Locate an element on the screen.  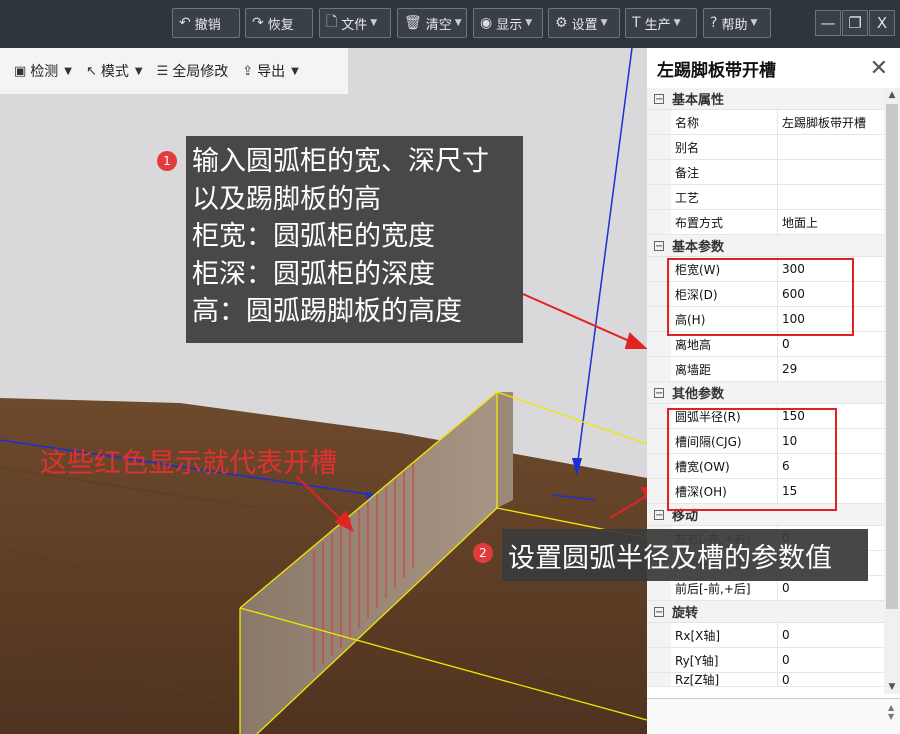
highlight-basic-params is located at coordinates (760, 297).